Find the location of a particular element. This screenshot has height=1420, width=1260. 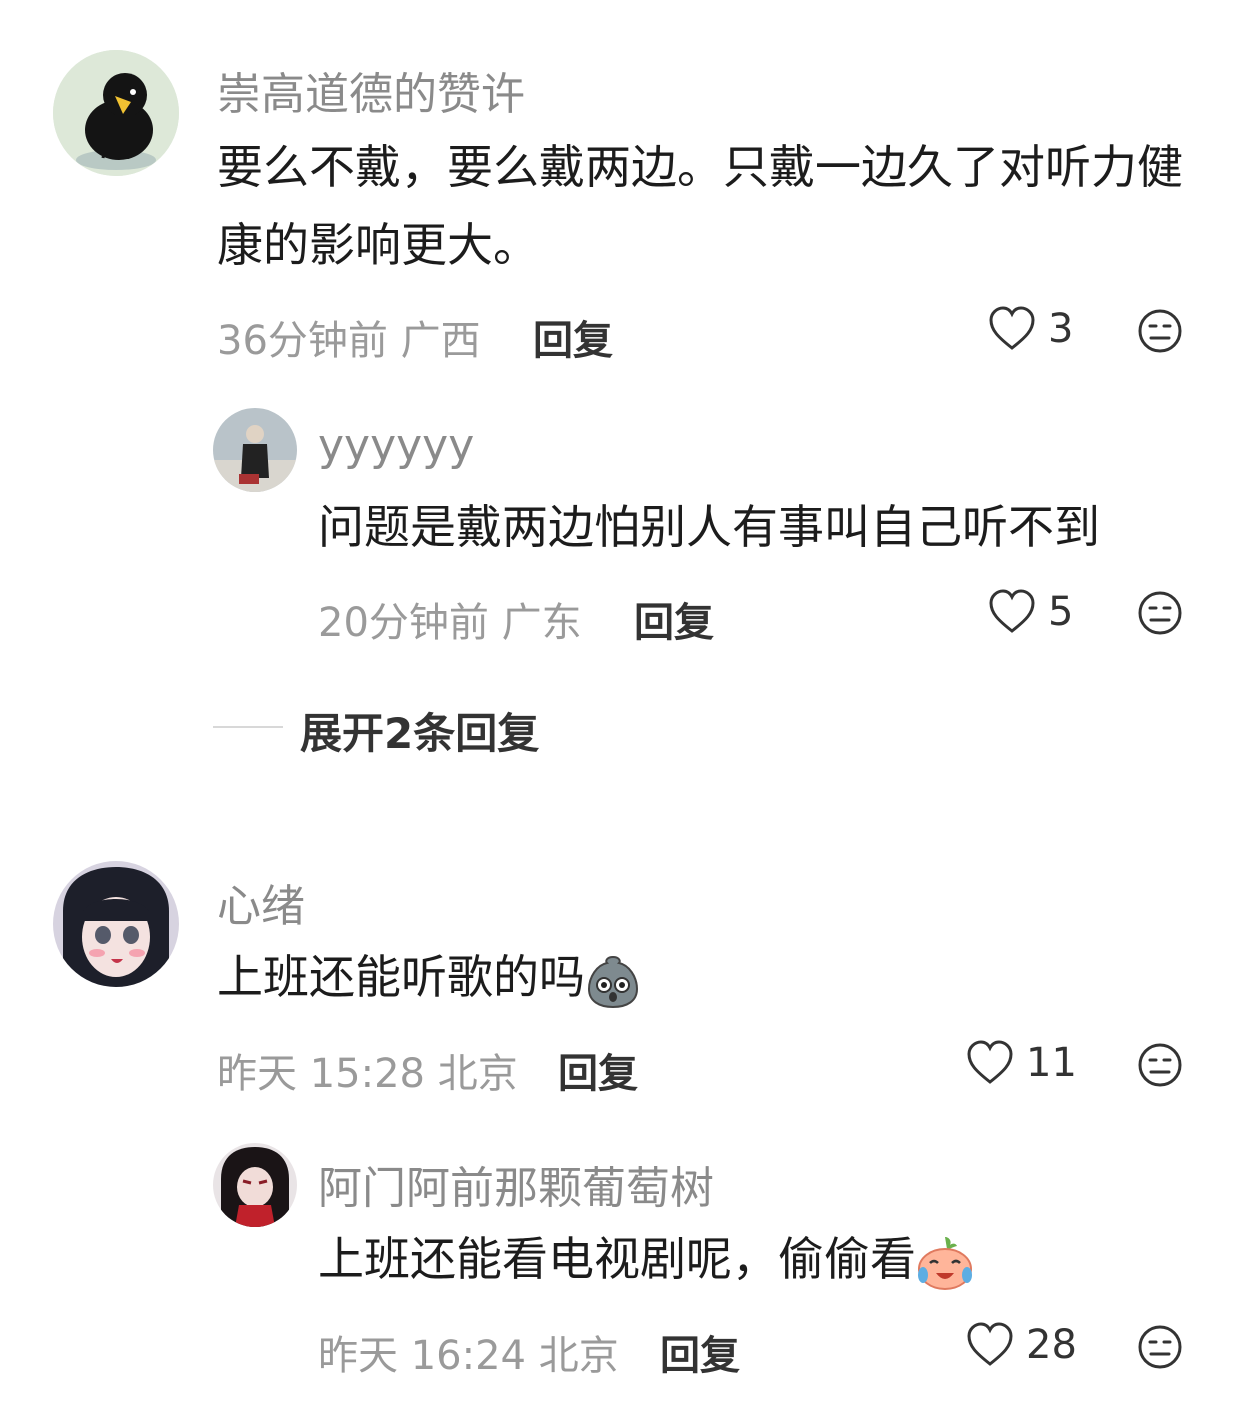

reply-time-location: 20分钟前 广东 is located at coordinates (450, 623).